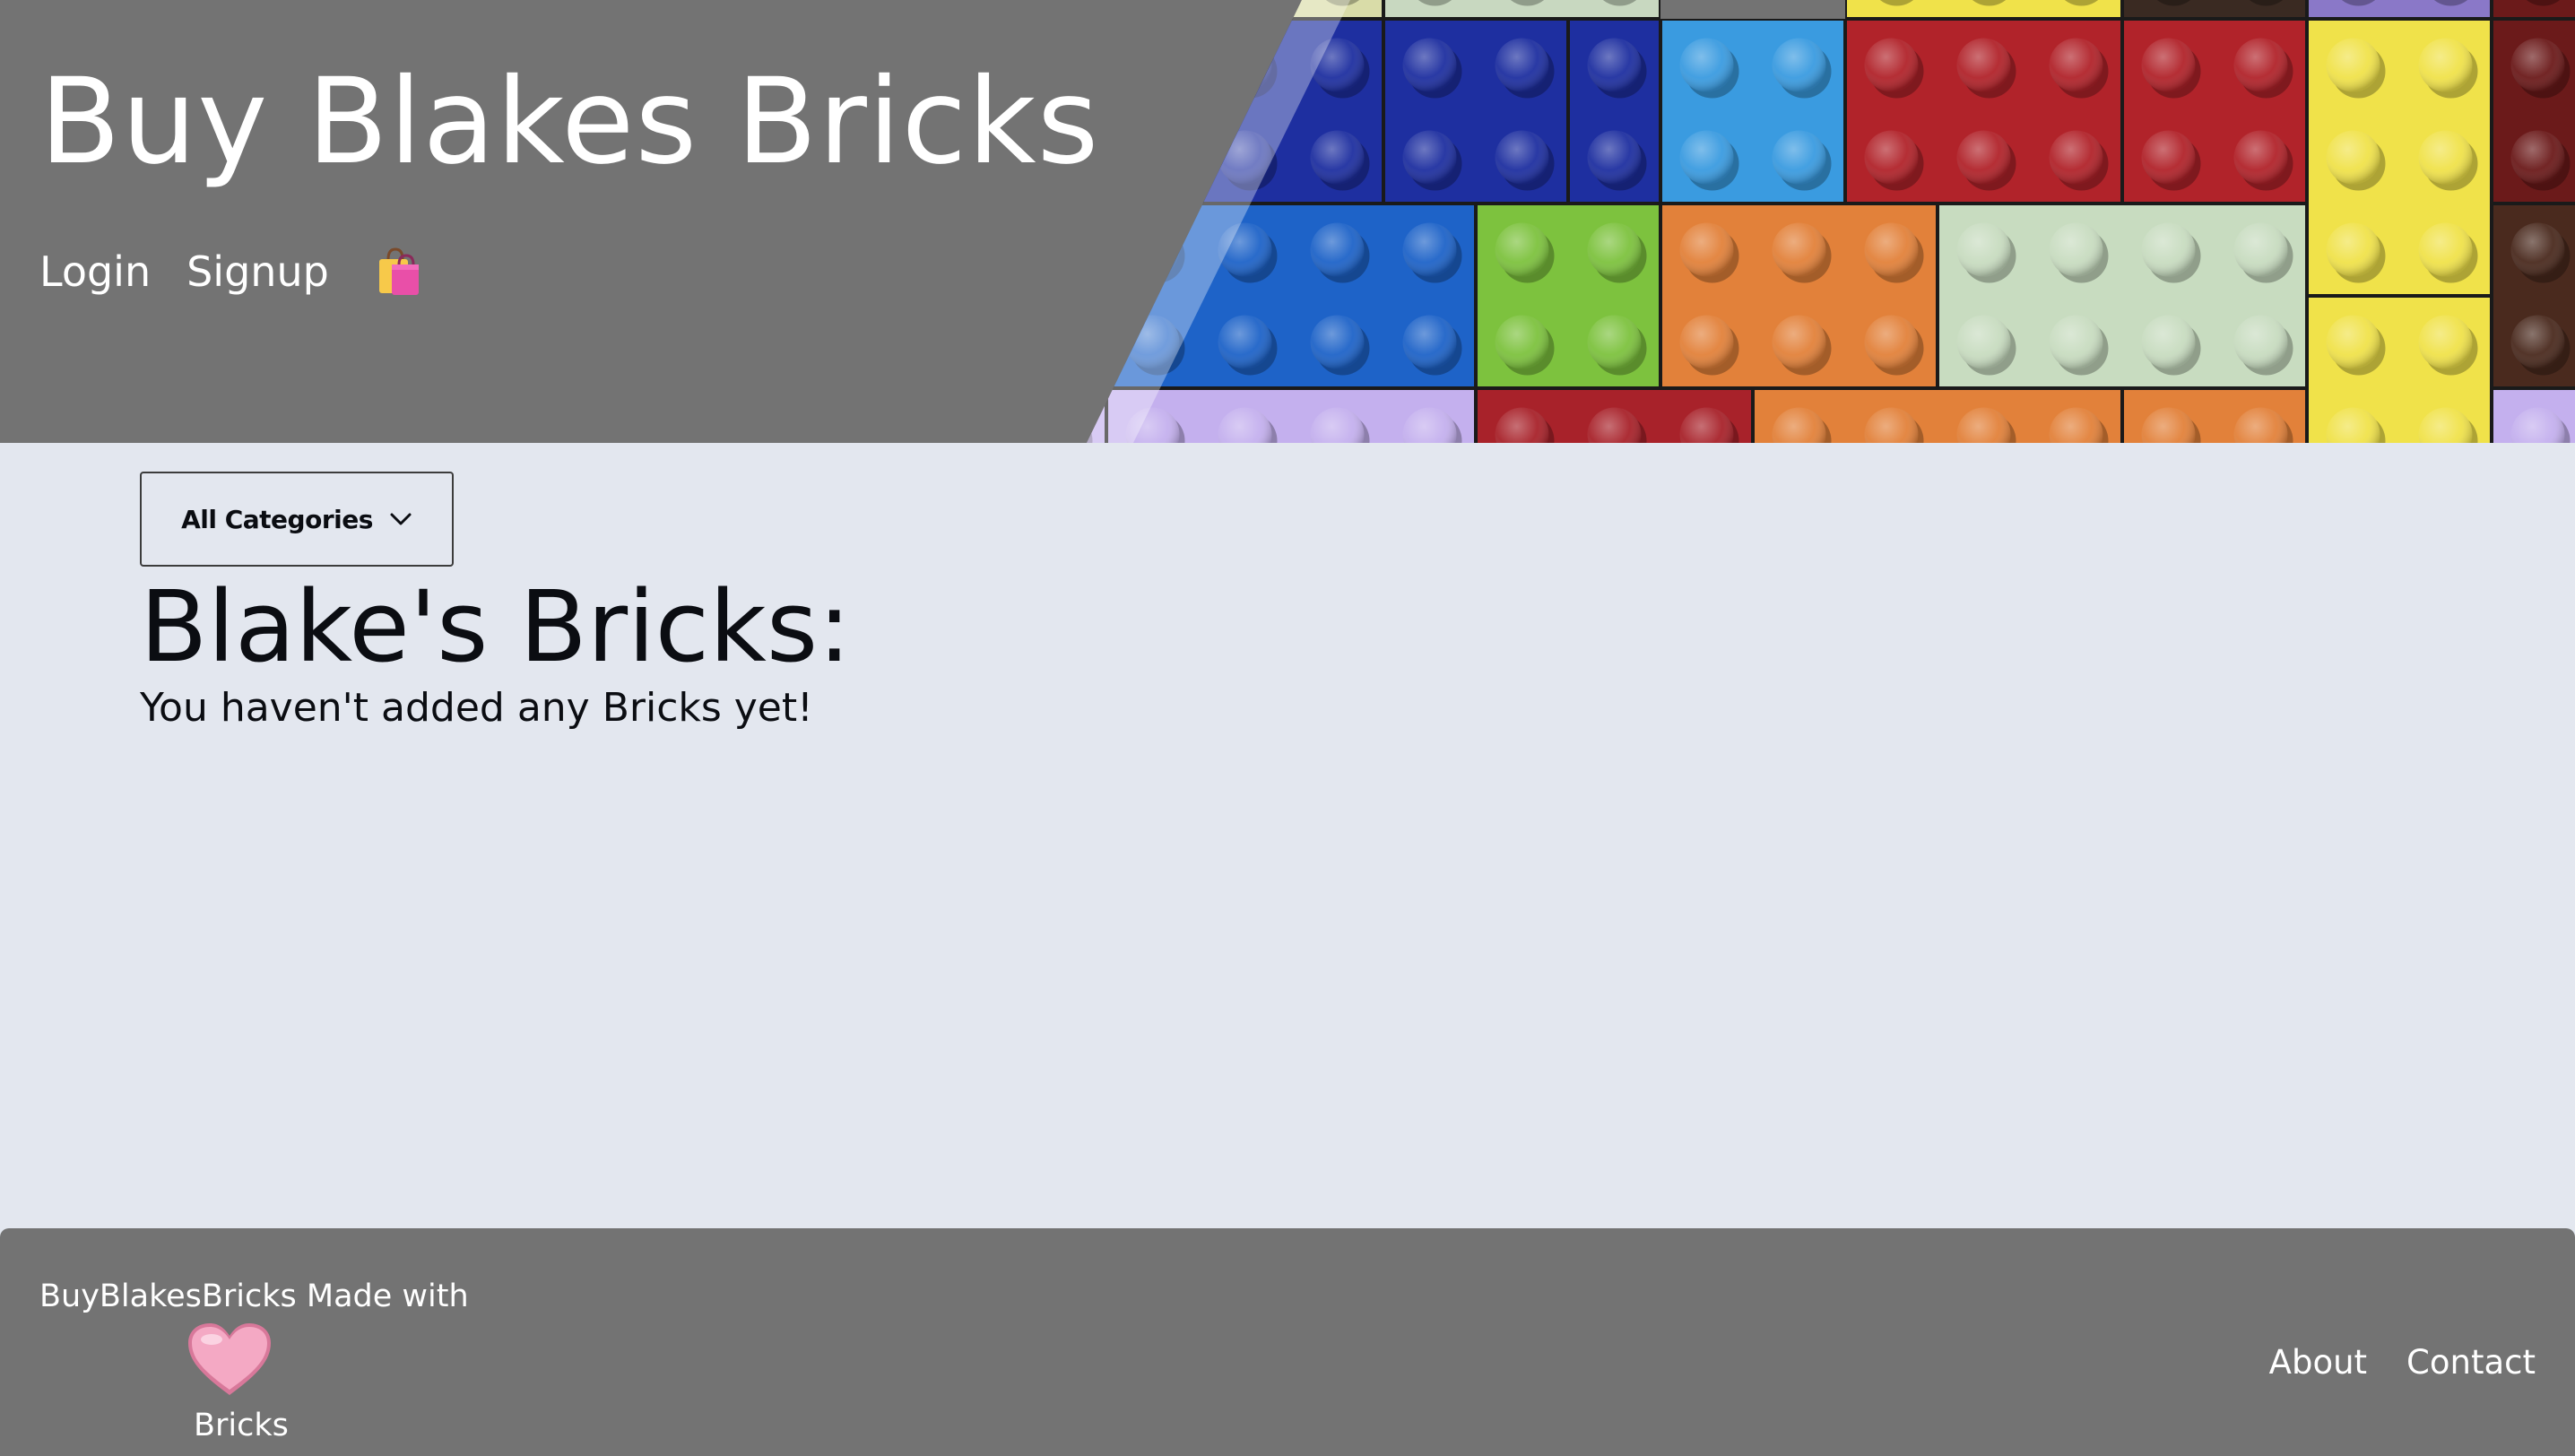 The width and height of the screenshot is (2575, 1456). I want to click on shopping-bags-icon, so click(399, 272).